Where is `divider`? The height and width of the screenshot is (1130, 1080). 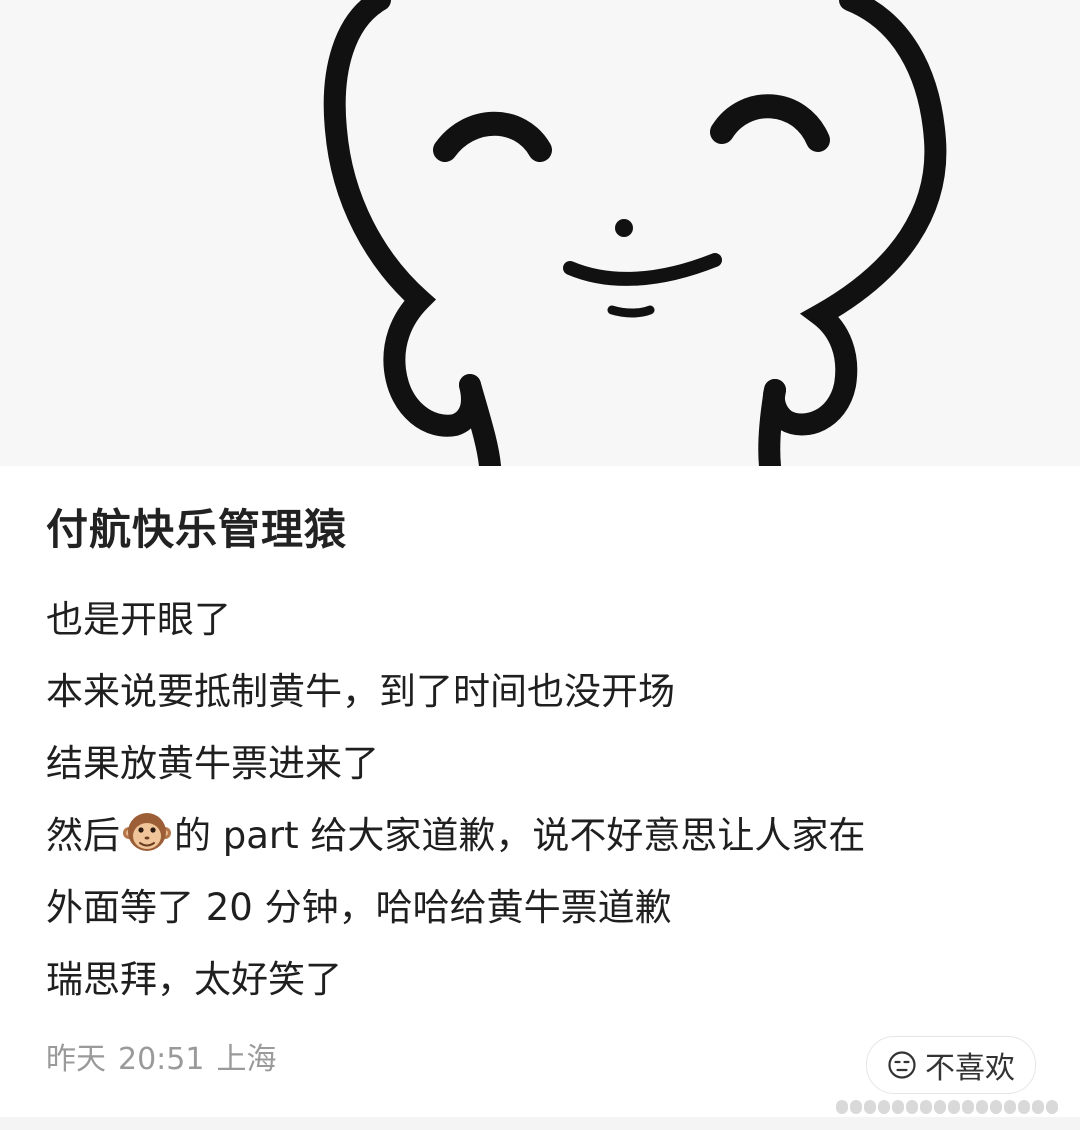
divider is located at coordinates (540, 1123).